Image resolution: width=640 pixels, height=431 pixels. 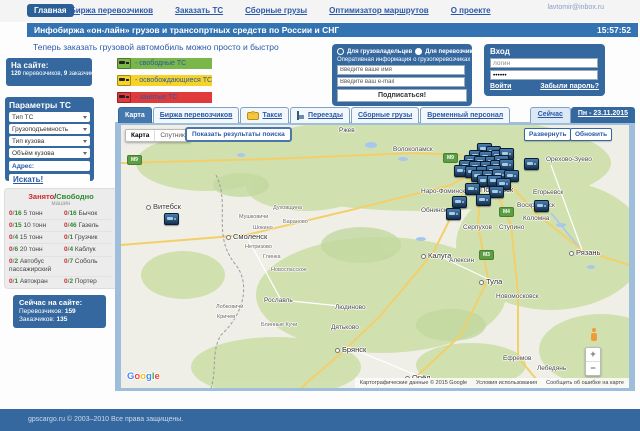 I want to click on onsite-title: На сайте:, so click(x=30, y=65).